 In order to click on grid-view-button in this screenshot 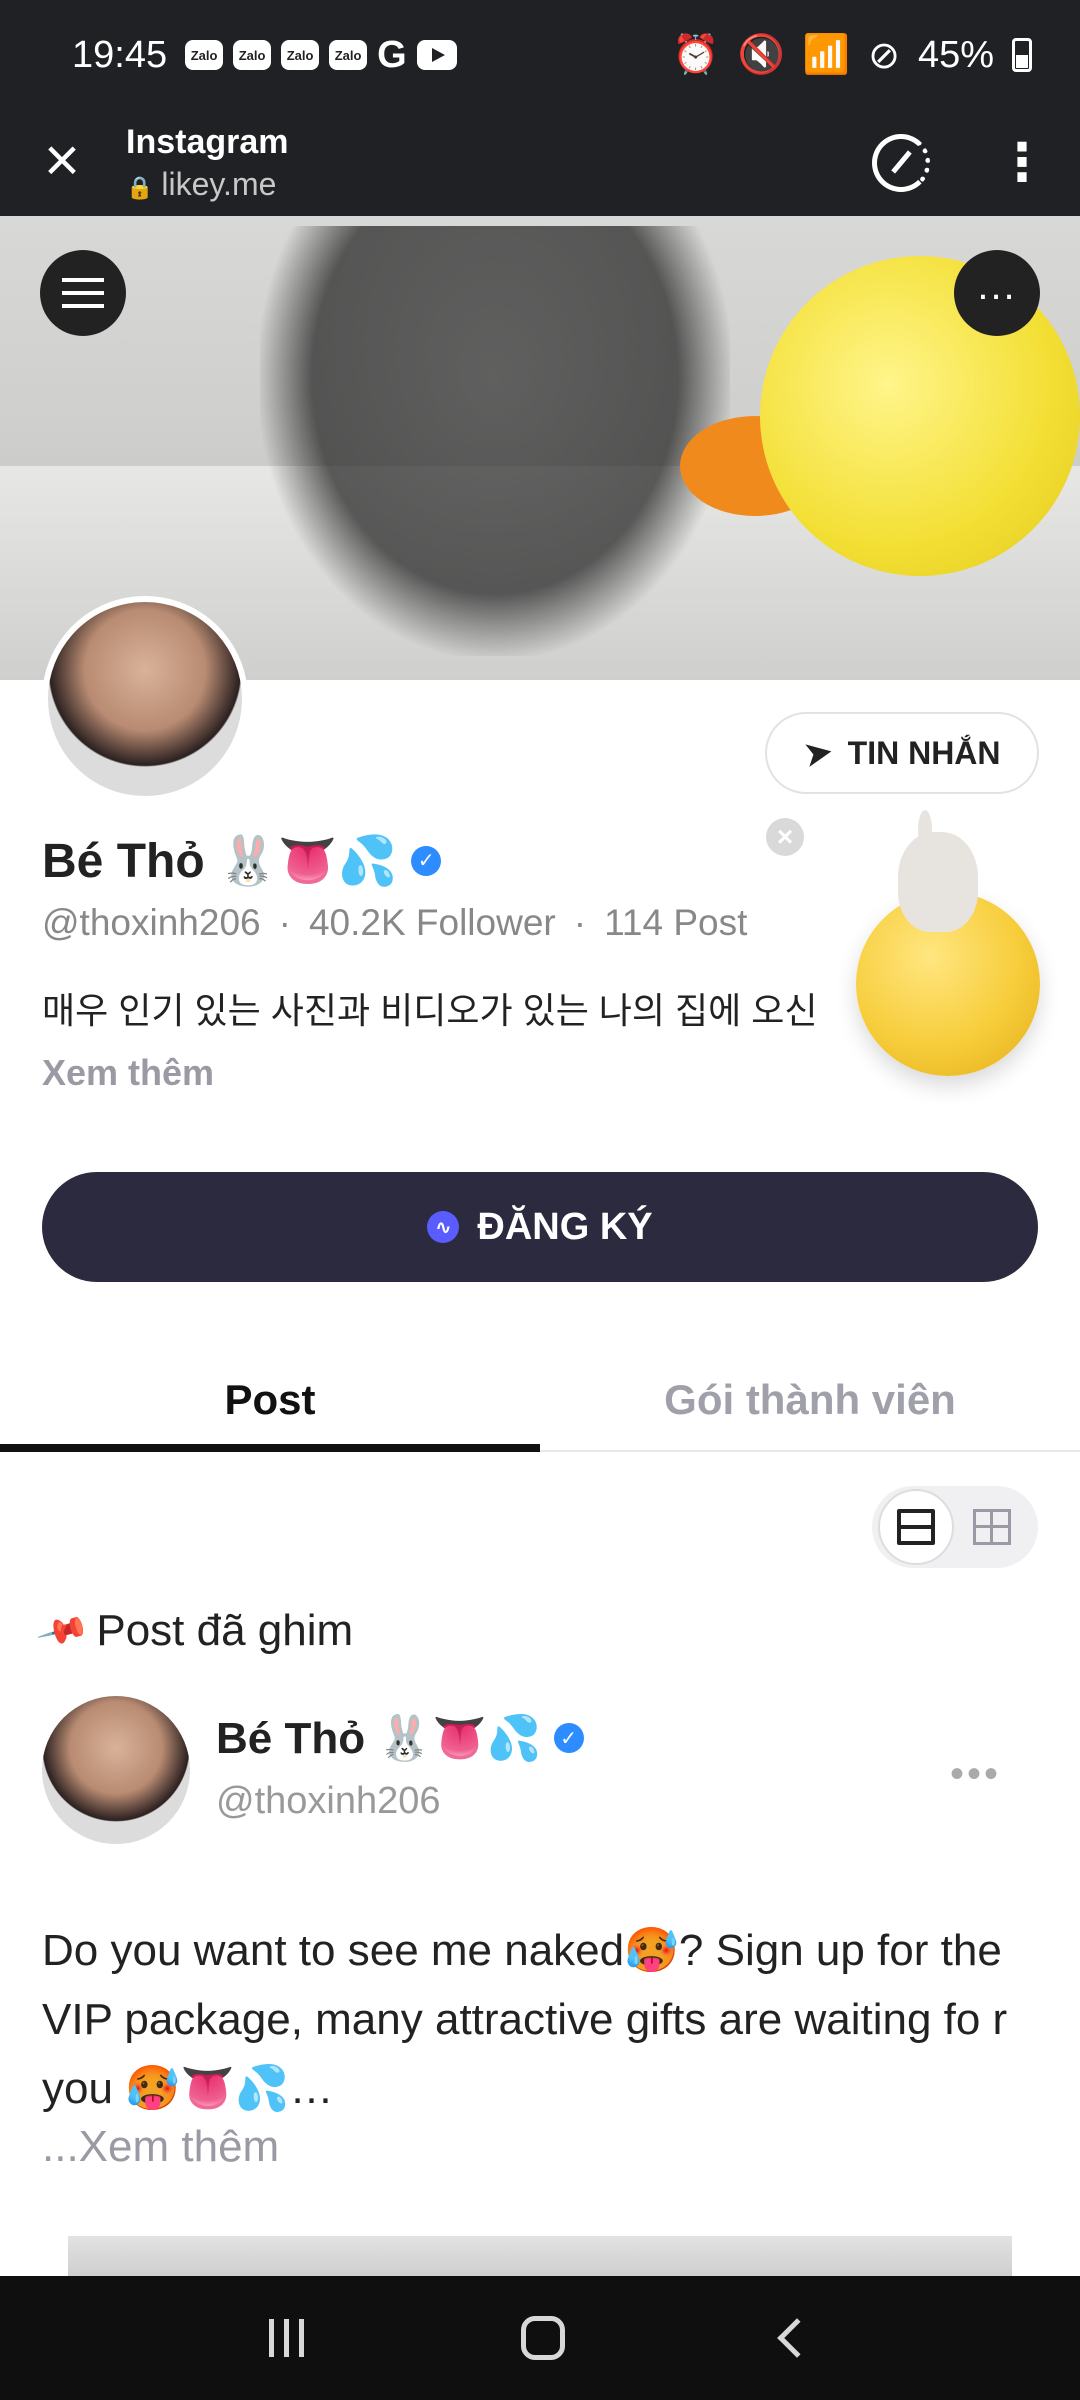, I will do `click(992, 1527)`.